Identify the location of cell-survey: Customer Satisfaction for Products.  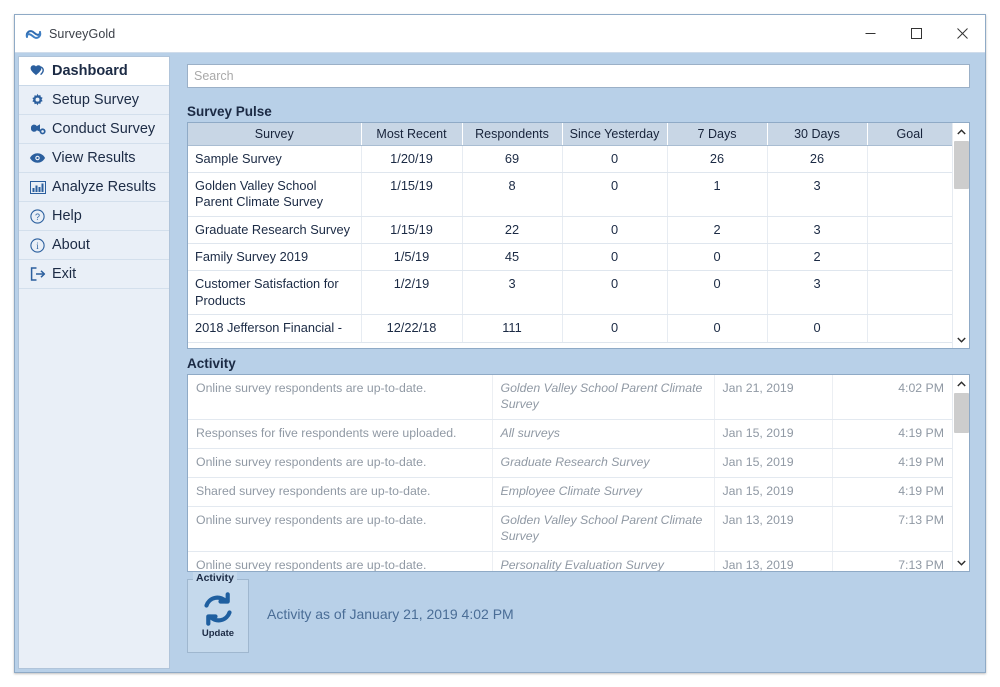
(275, 293).